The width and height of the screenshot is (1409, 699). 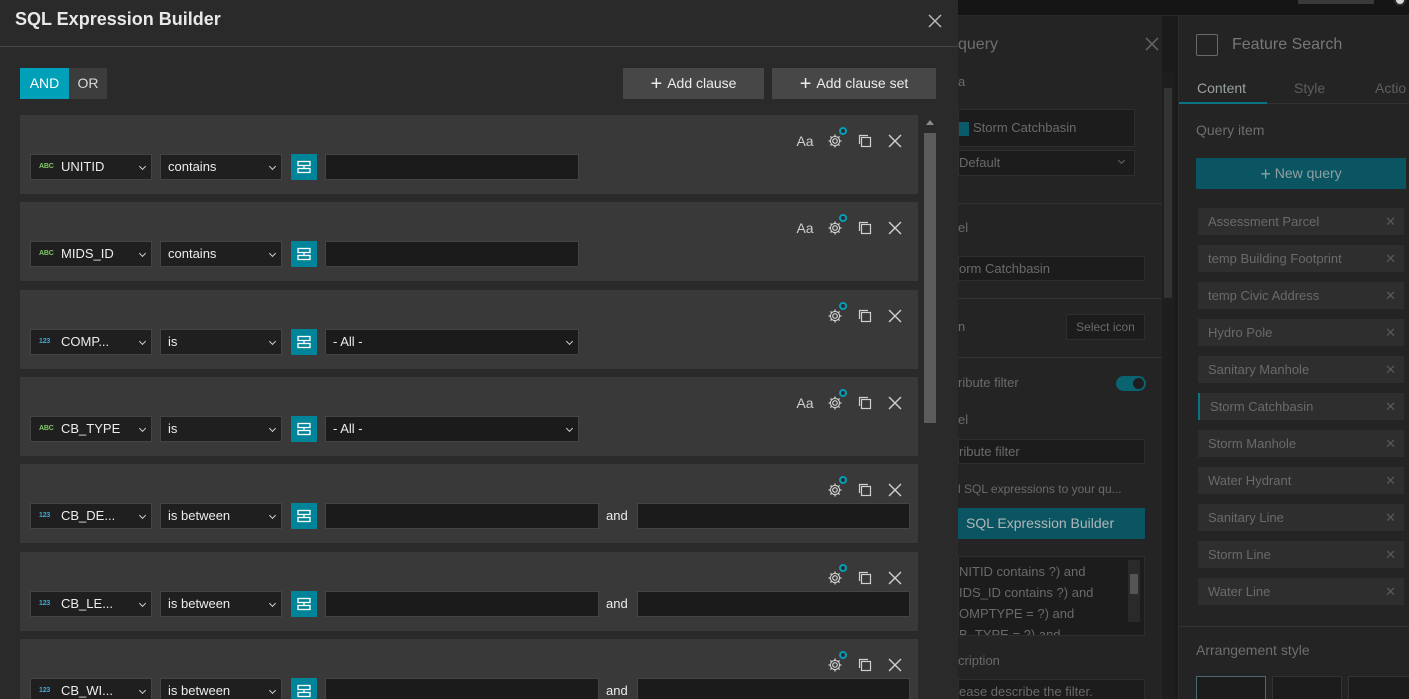 I want to click on add-clause-set-button: + Add clause set, so click(x=854, y=83).